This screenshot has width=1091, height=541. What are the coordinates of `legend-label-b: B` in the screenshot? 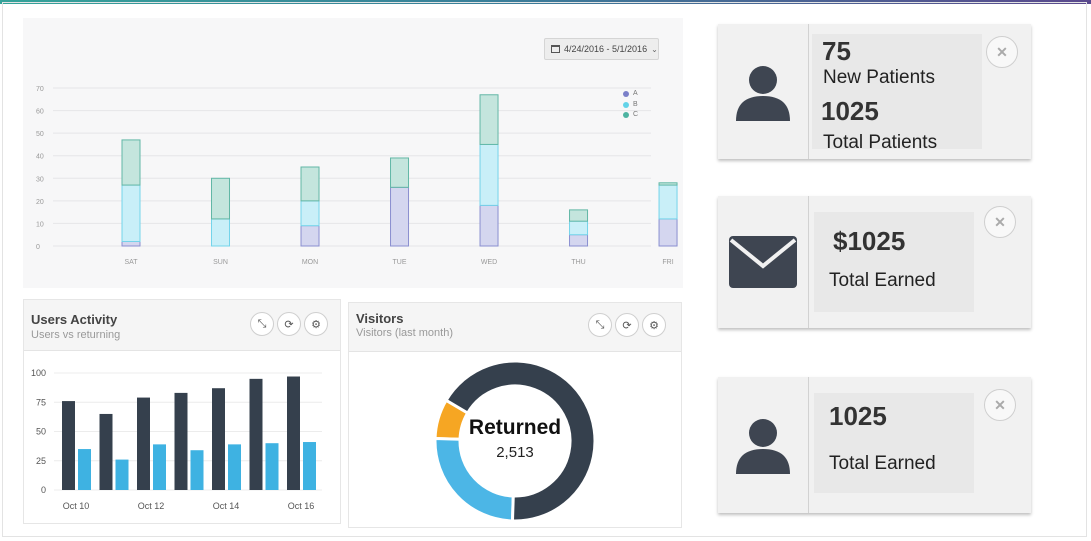 It's located at (635, 104).